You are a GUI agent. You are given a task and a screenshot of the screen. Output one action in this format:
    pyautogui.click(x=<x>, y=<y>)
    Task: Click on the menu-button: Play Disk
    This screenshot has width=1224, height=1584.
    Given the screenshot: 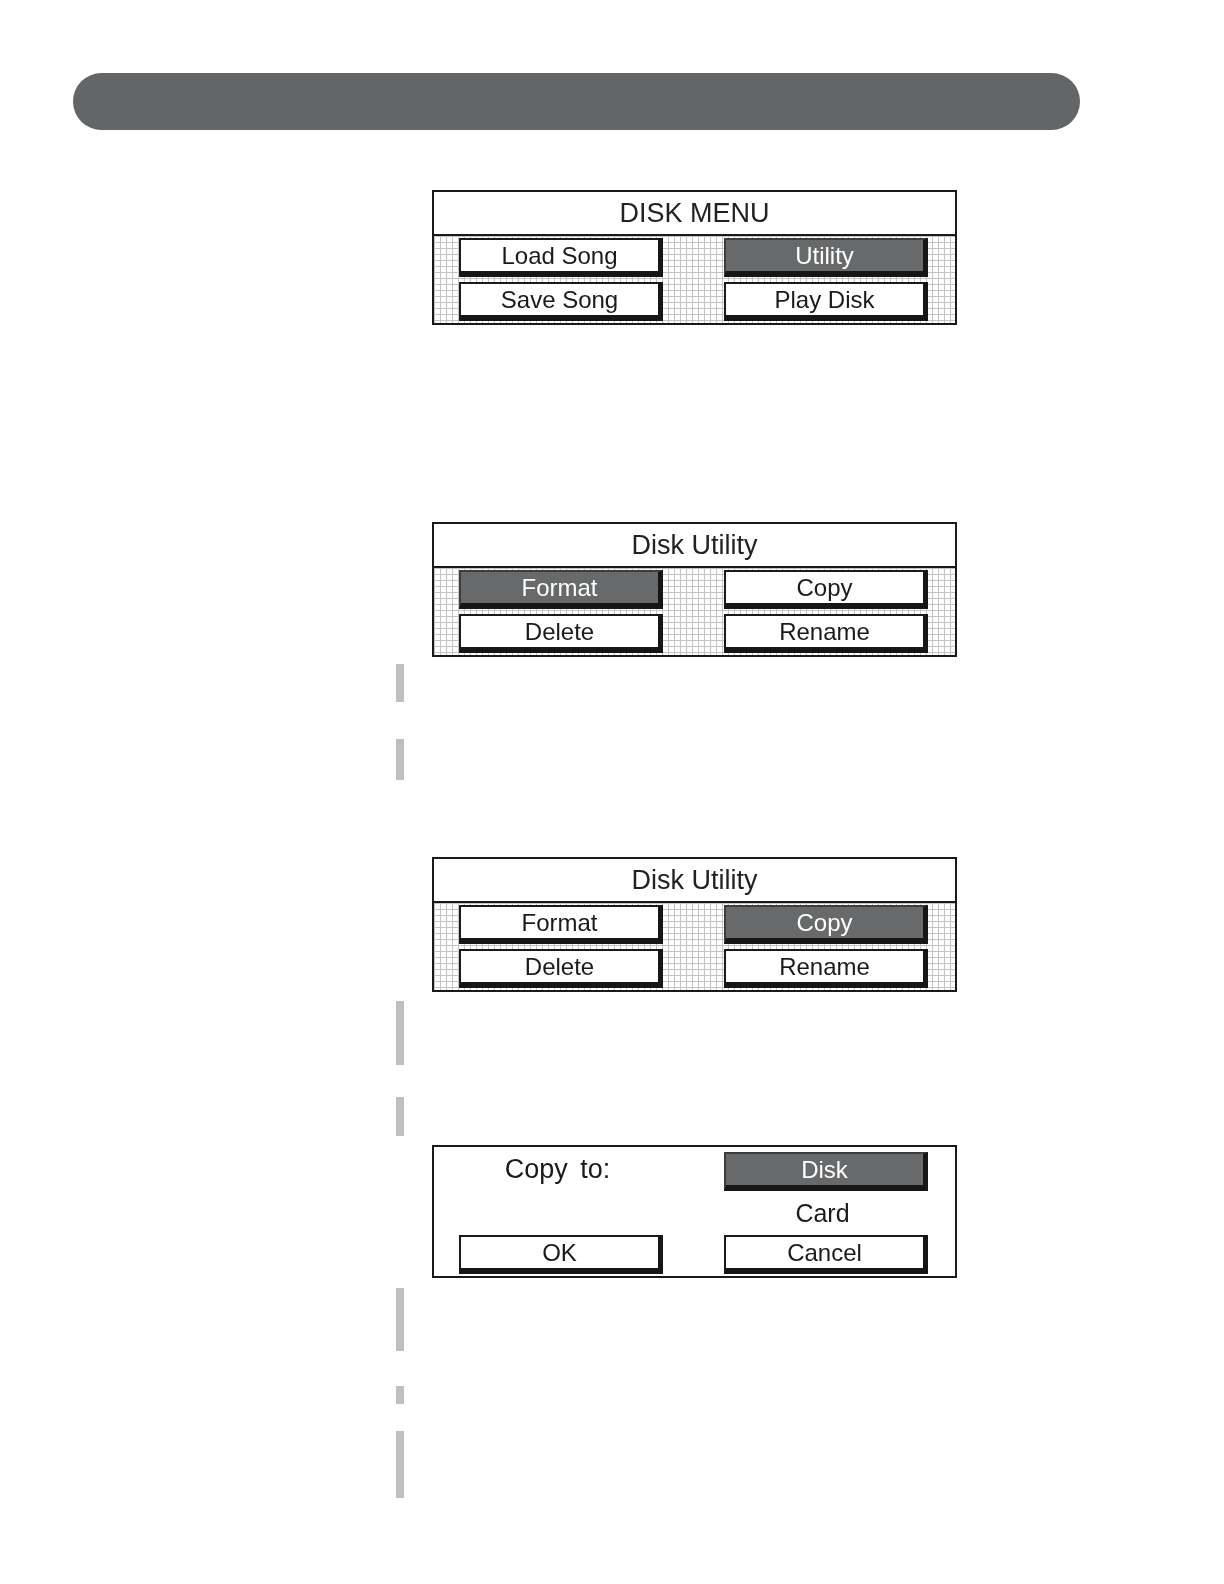 What is the action you would take?
    pyautogui.click(x=826, y=301)
    